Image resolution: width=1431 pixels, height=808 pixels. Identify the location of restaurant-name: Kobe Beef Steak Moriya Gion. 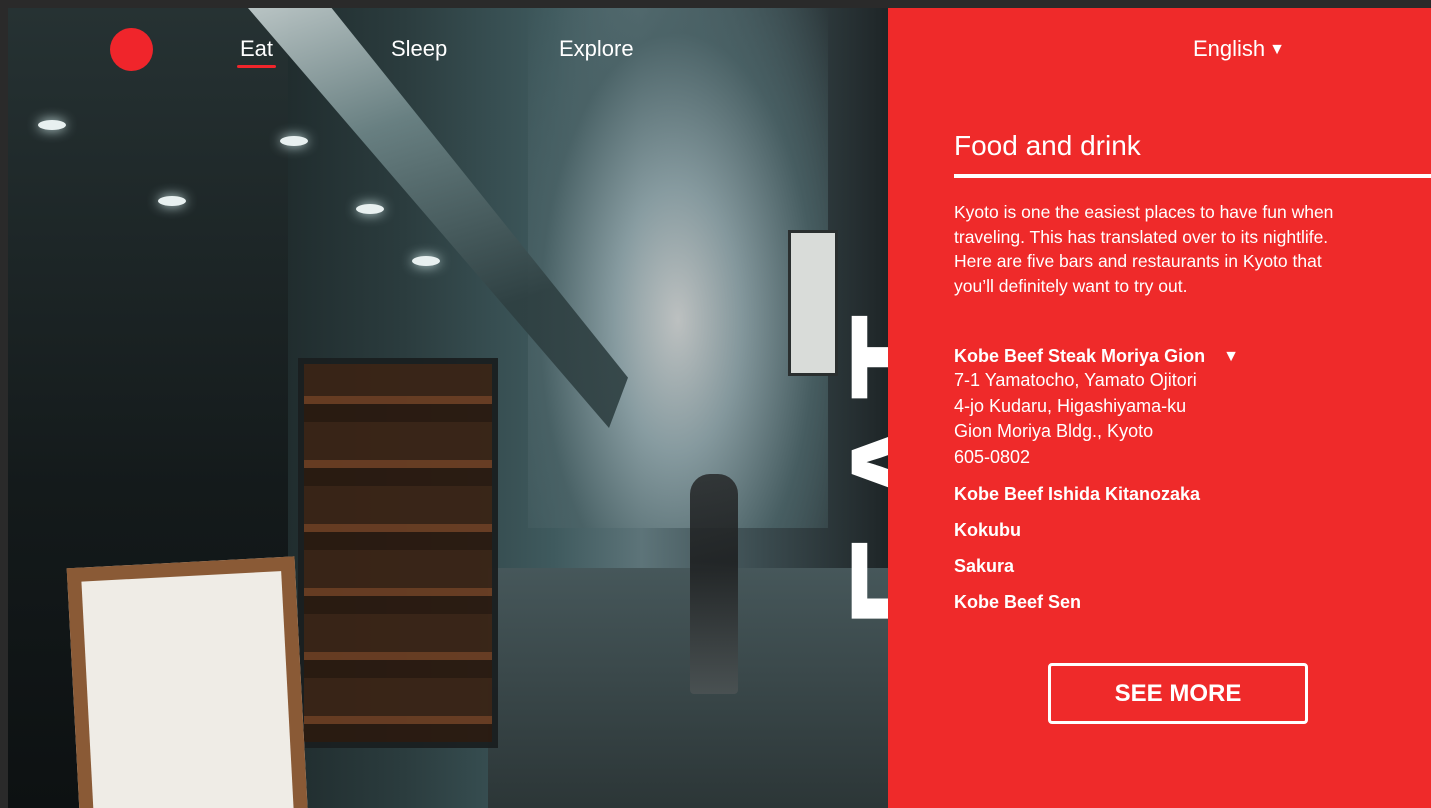
(1080, 356).